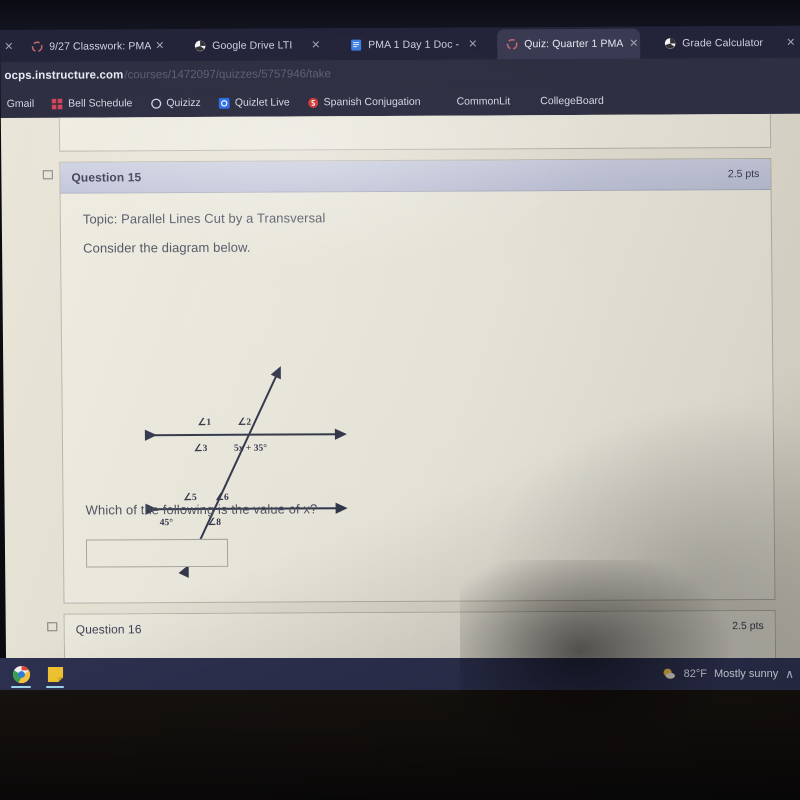 This screenshot has width=800, height=800. What do you see at coordinates (748, 626) in the screenshot?
I see `question-16-points: 2.5 pts` at bounding box center [748, 626].